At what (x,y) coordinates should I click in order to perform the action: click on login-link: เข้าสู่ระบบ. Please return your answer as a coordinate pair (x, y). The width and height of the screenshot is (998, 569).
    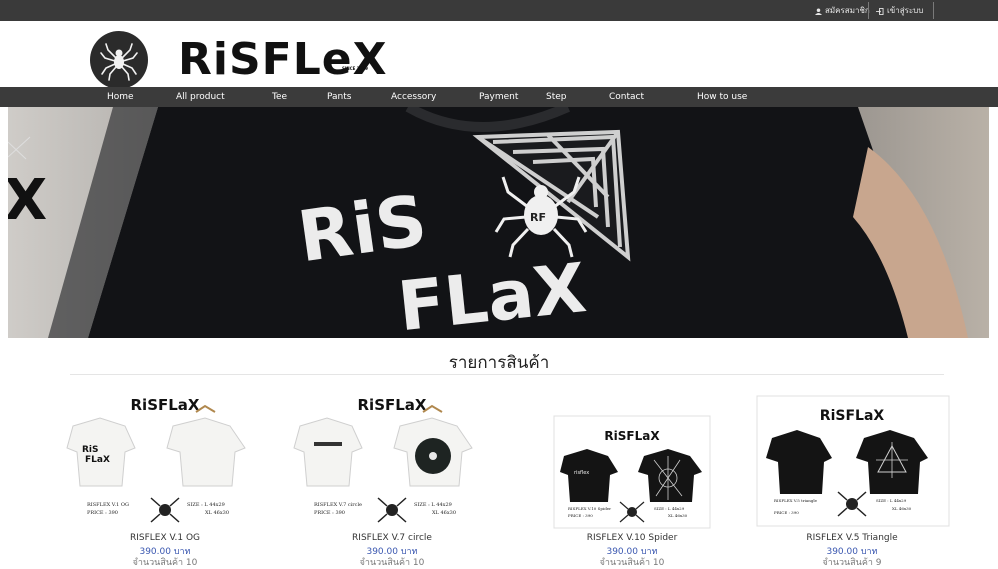
    Looking at the image, I should click on (899, 11).